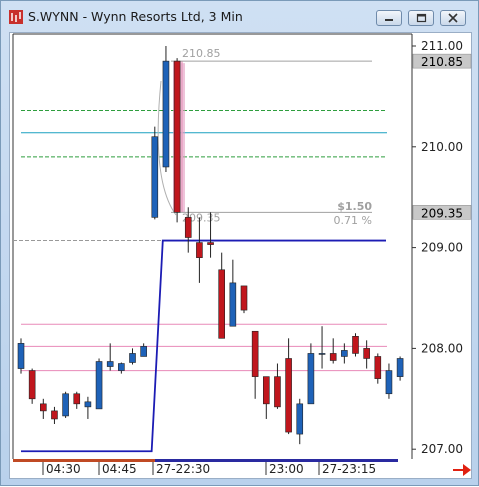  I want to click on price-flag-label: 209.35, so click(442, 213).